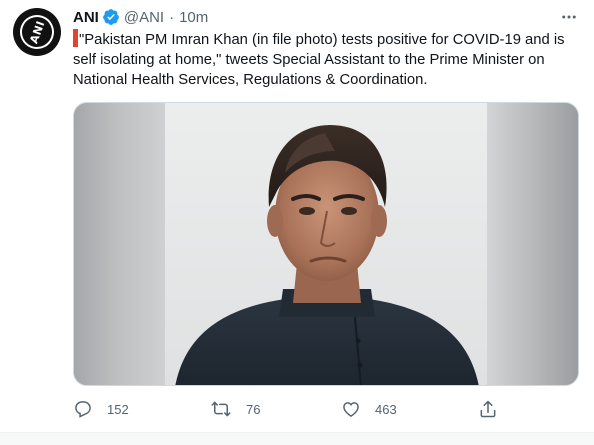 The width and height of the screenshot is (594, 445). What do you see at coordinates (193, 17) in the screenshot?
I see `tweet-timestamp: 10m` at bounding box center [193, 17].